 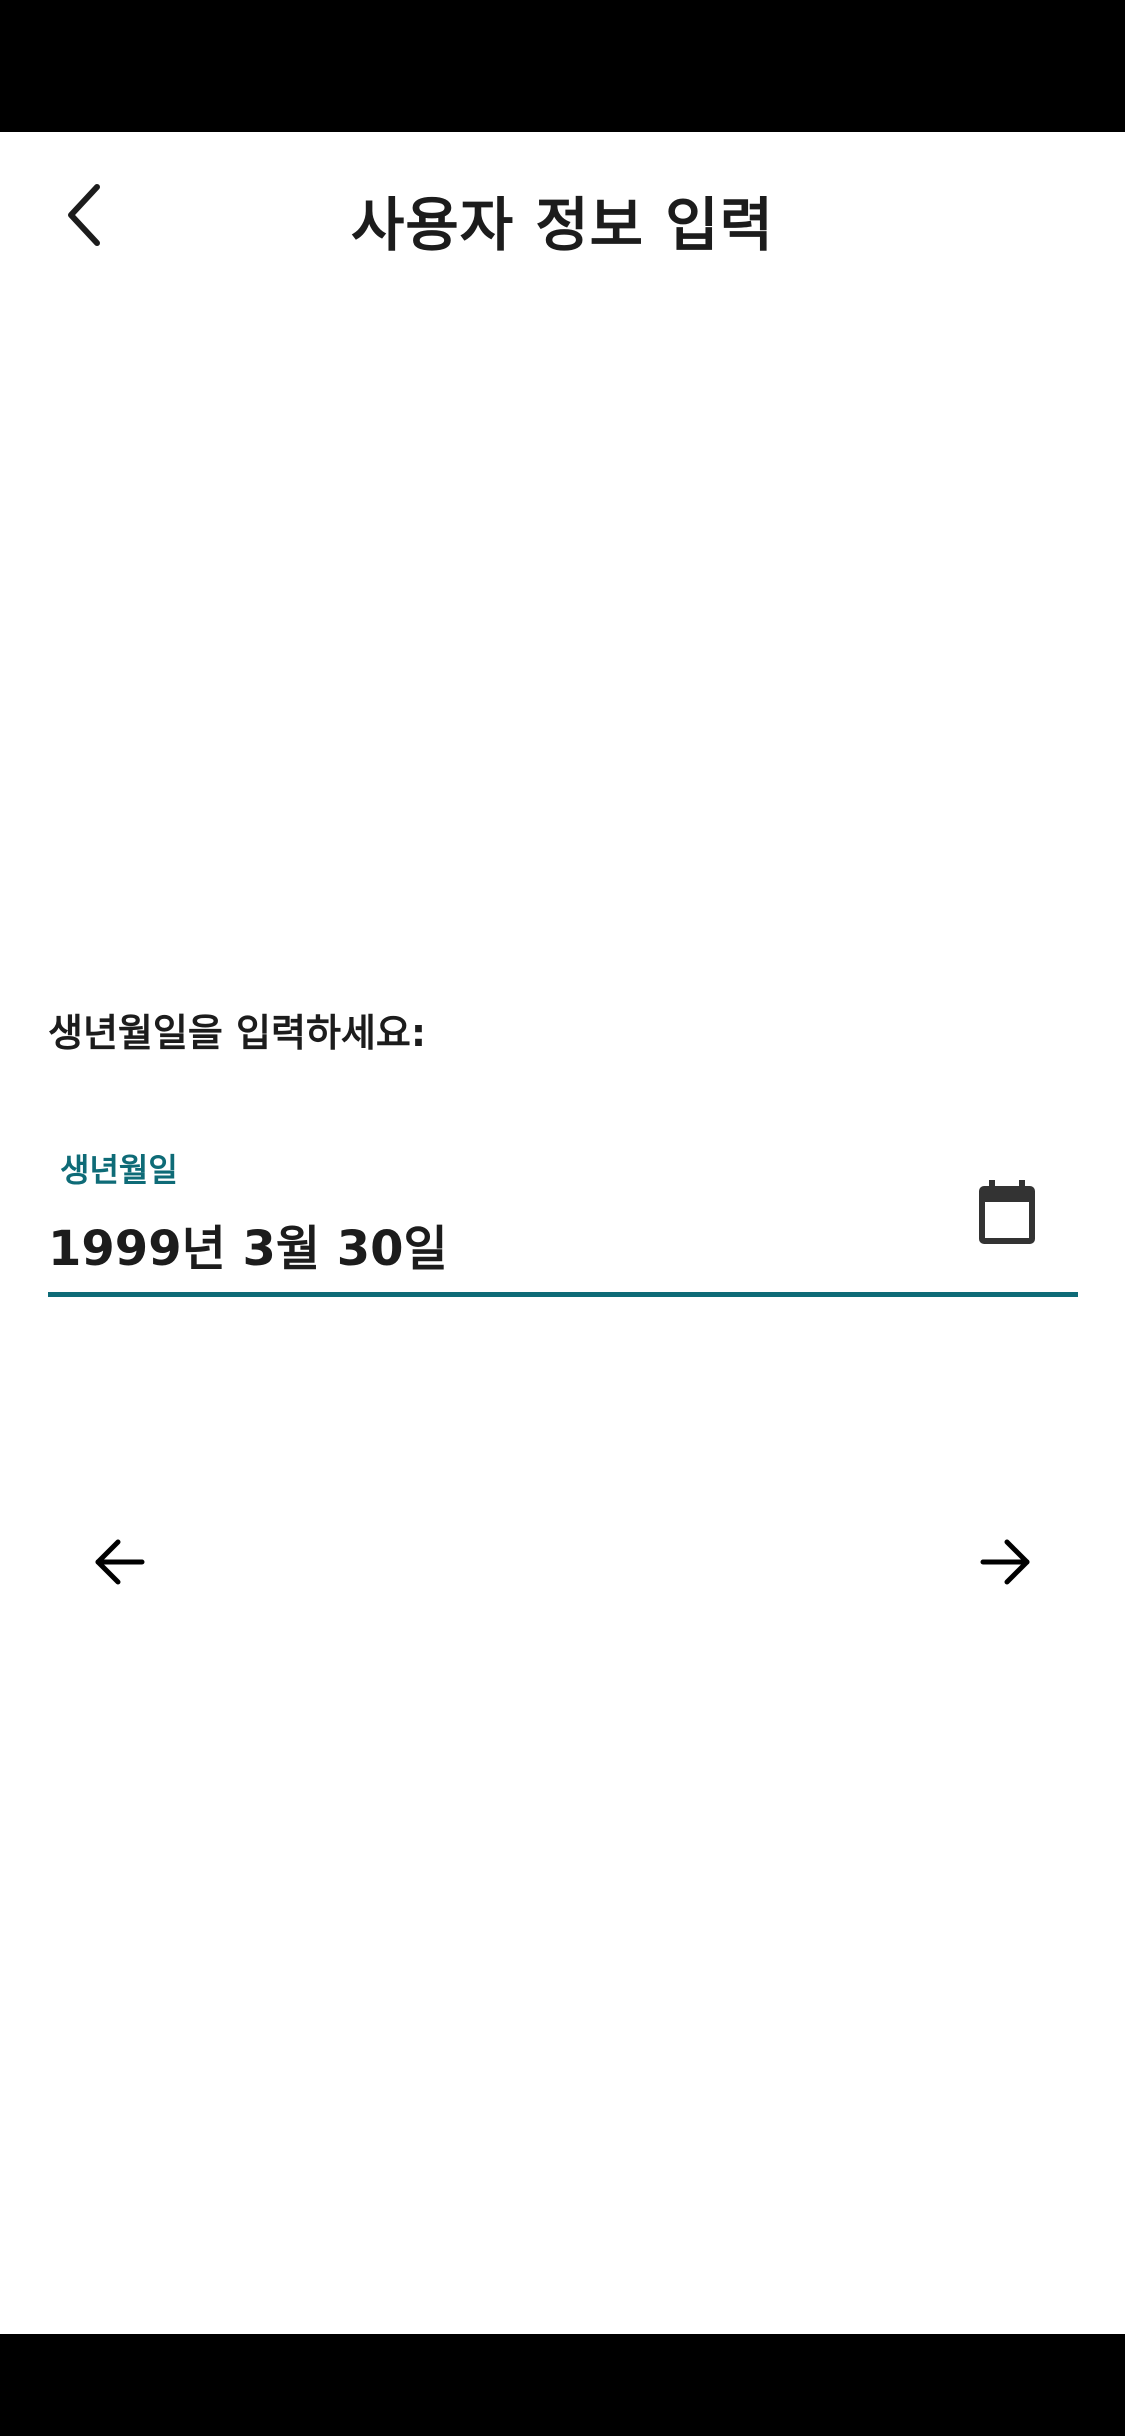 I want to click on app-bar: 사용자 정보 입력, so click(x=562, y=217).